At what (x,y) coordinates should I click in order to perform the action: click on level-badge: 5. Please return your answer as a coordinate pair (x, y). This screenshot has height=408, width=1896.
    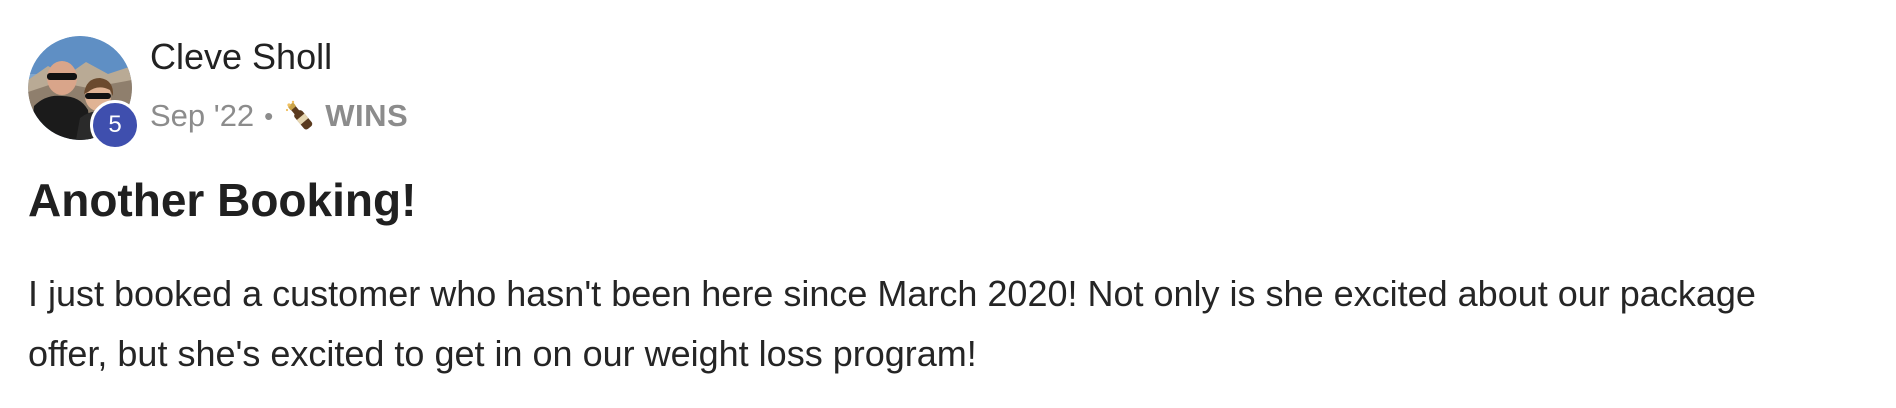
    Looking at the image, I should click on (115, 125).